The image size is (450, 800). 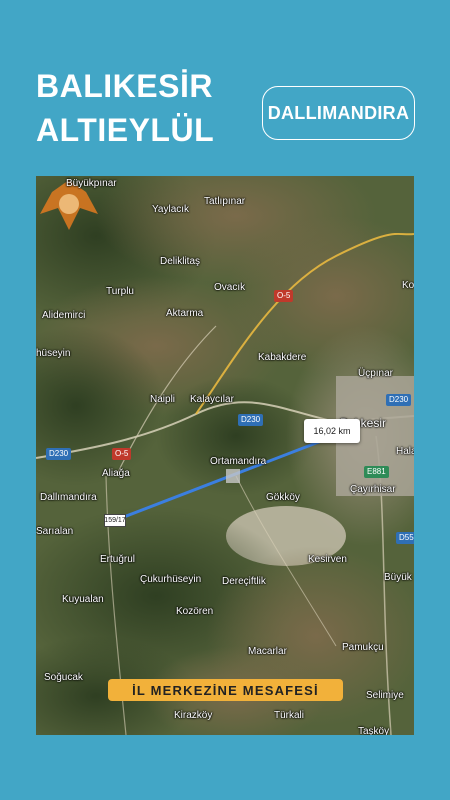 I want to click on map-caption: İL MERKEZİNE MESAFESİ, so click(x=225, y=690).